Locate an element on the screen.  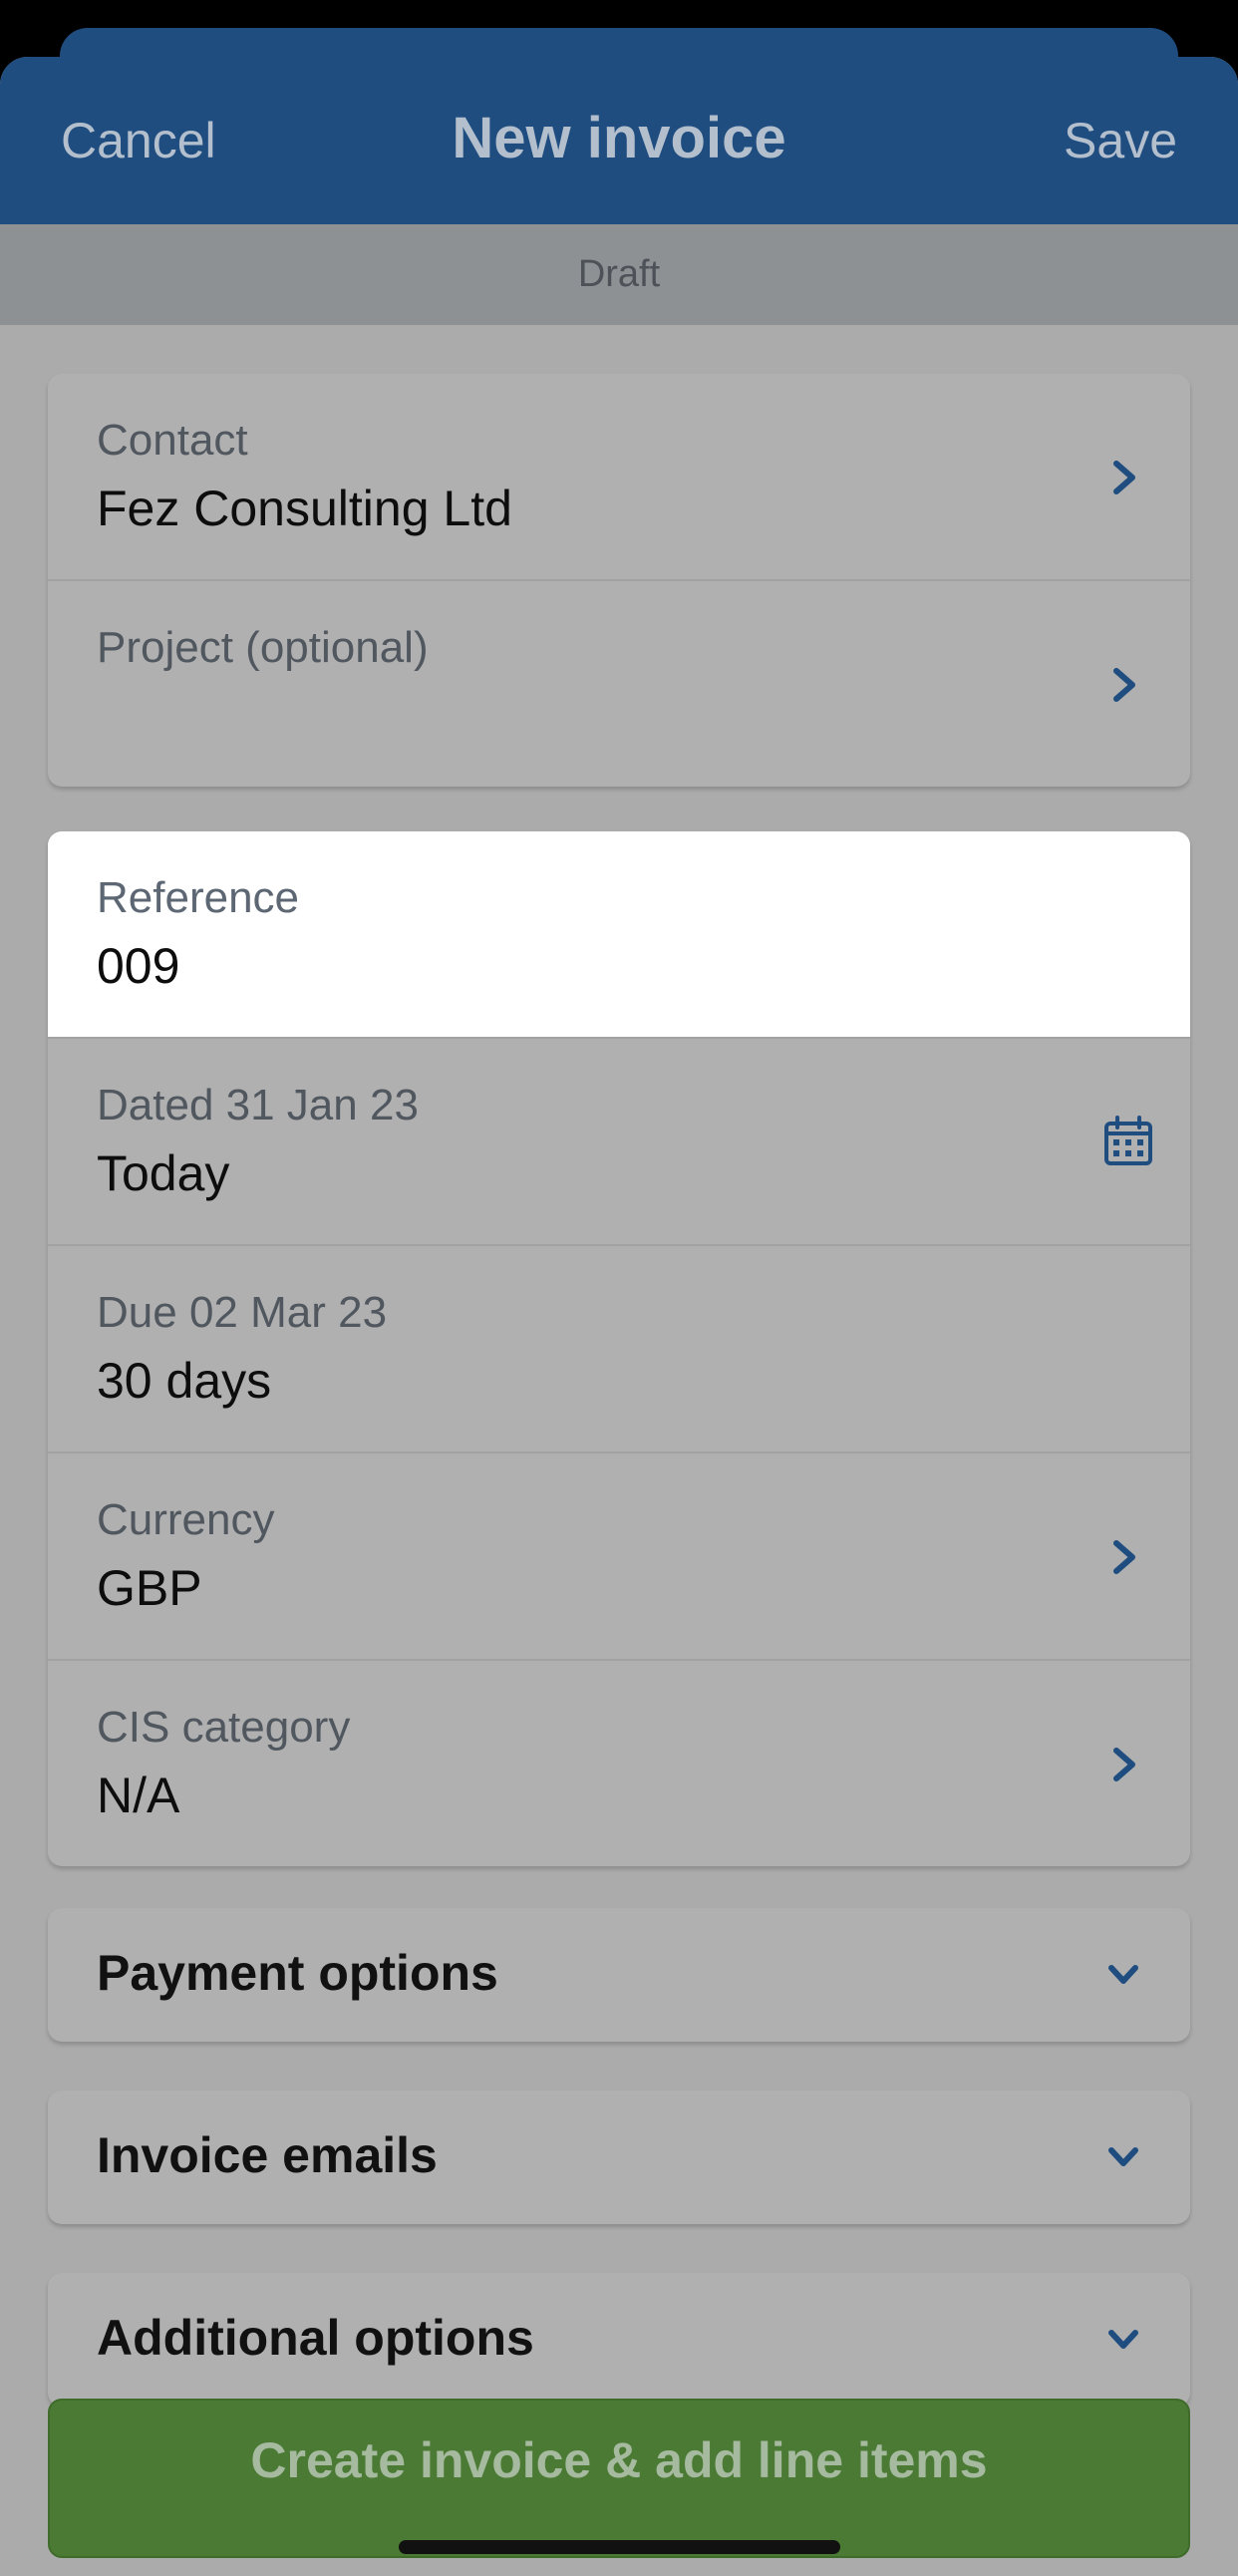
payment-options-section: Payment options is located at coordinates (619, 1975).